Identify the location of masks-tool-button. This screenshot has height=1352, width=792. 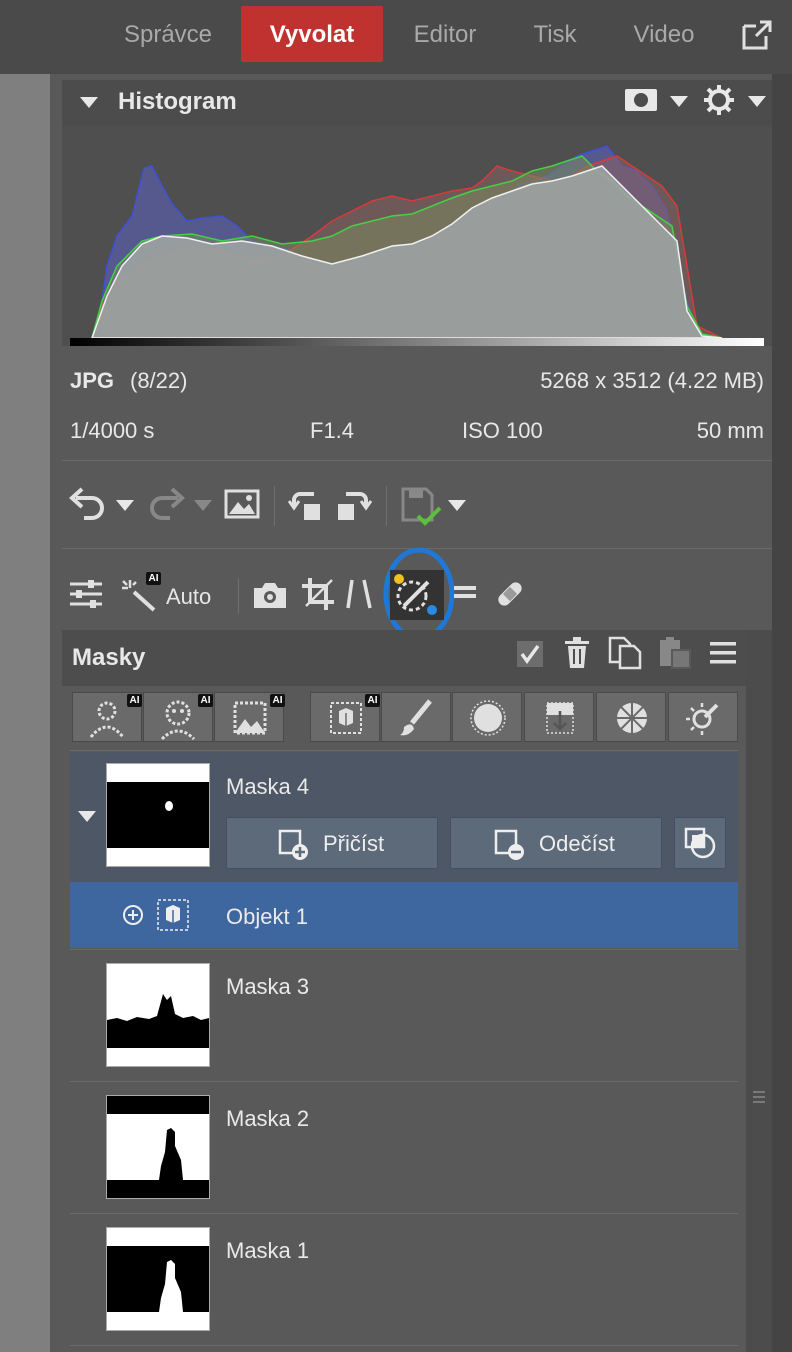
(417, 595).